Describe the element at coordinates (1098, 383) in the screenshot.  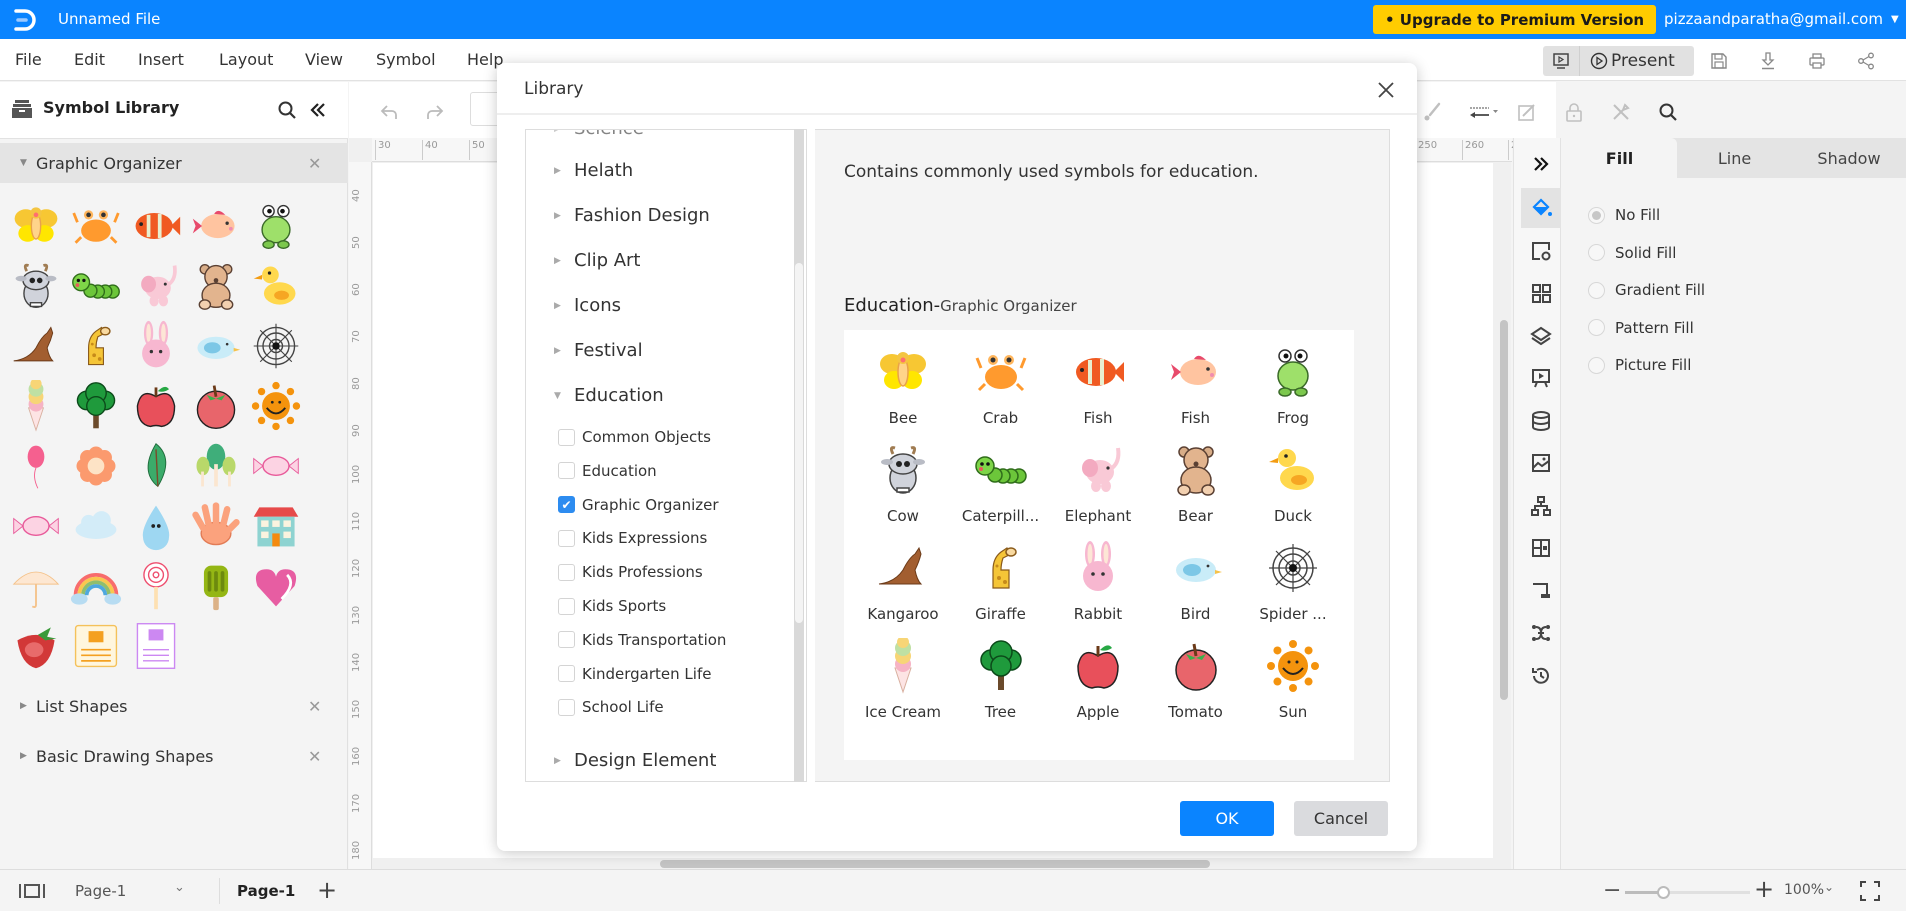
I see `symbol-item-clownfish: Fish` at that location.